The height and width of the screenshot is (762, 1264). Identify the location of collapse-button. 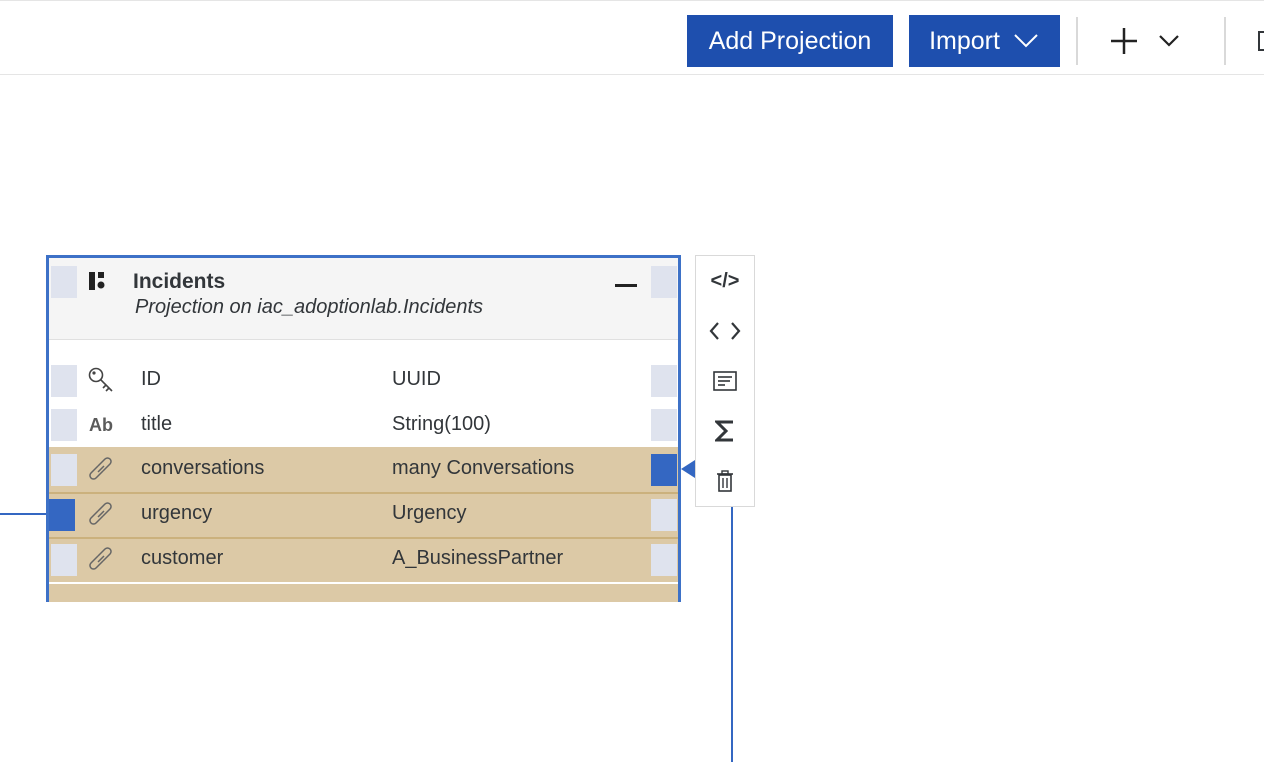
(626, 285).